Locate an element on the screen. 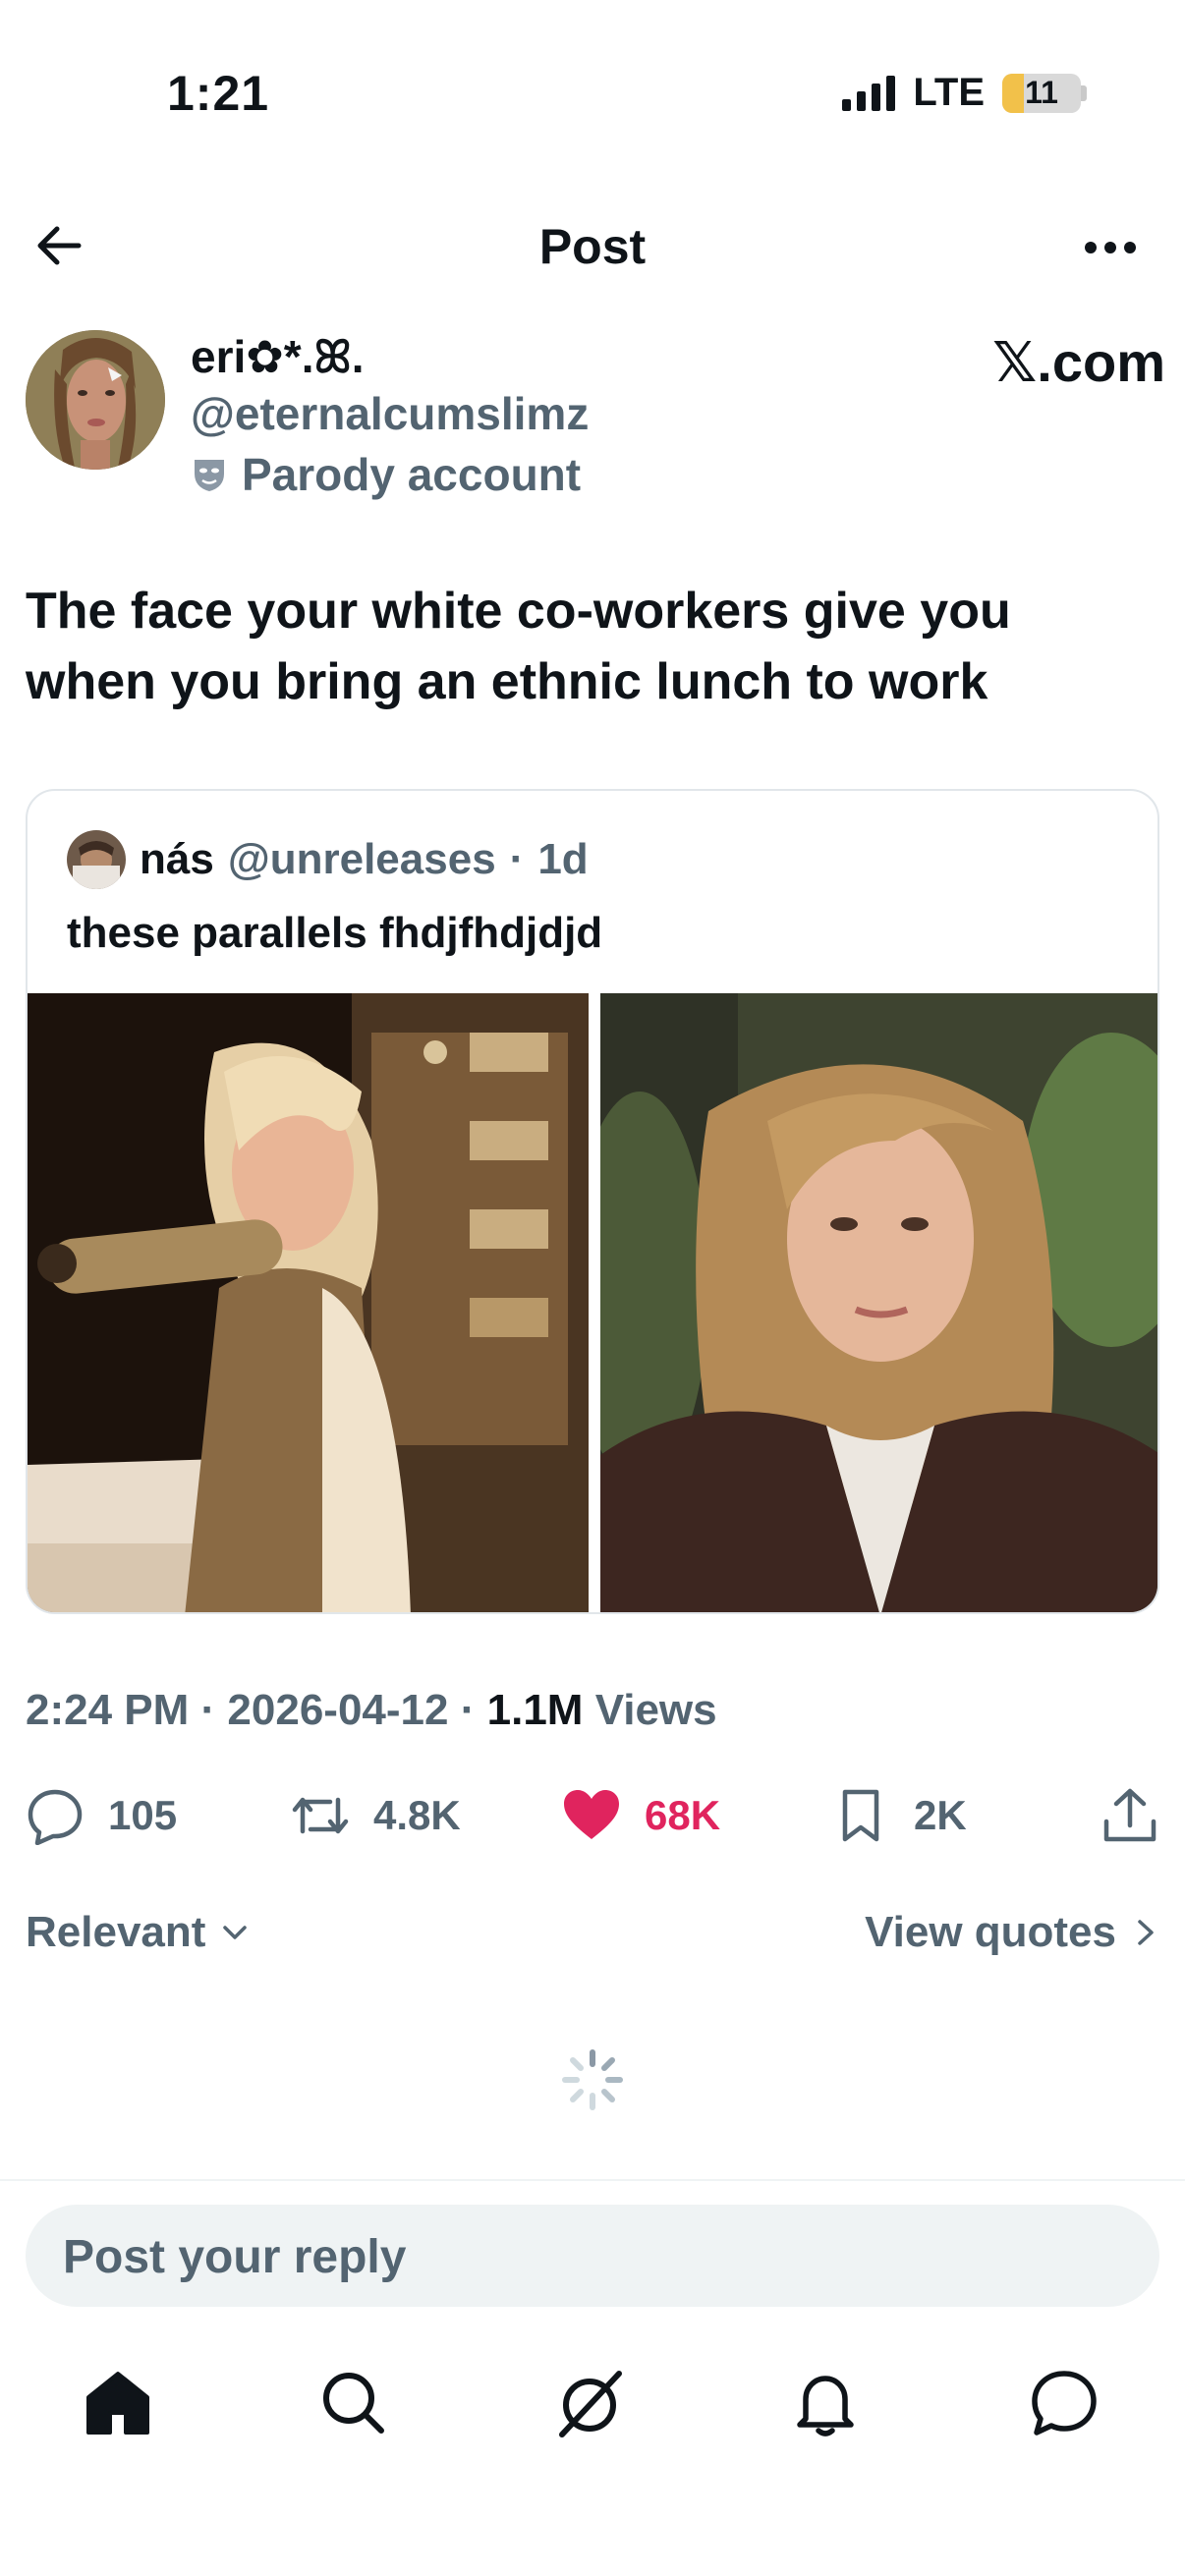 Image resolution: width=1185 pixels, height=2576 pixels. parody-label-text: Parody account is located at coordinates (412, 474).